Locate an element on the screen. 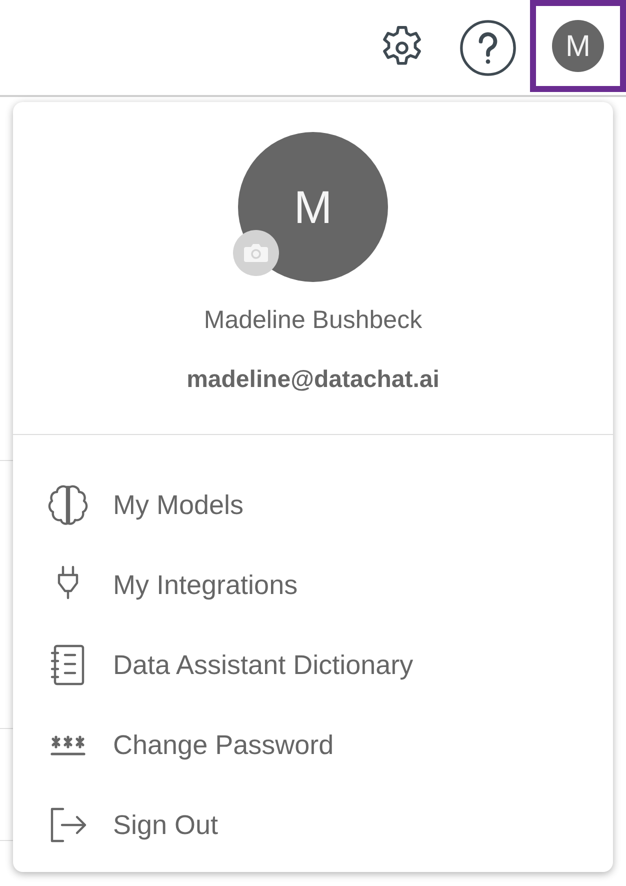  menu-item: Data Assistant Dictionary is located at coordinates (313, 665).